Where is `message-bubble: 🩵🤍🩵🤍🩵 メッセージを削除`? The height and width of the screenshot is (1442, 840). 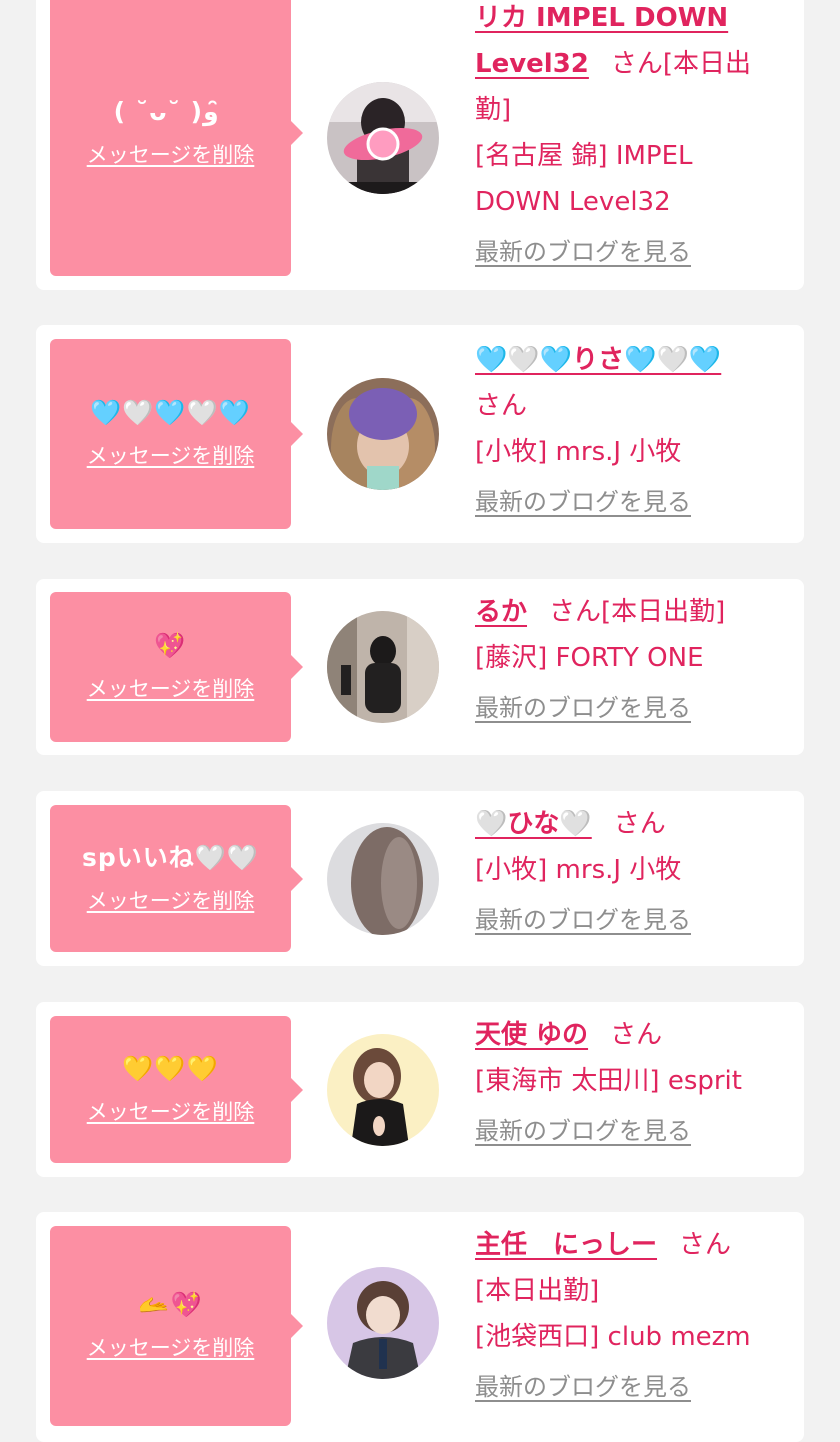
message-bubble: 🩵🤍🩵🤍🩵 メッセージを削除 is located at coordinates (176, 434).